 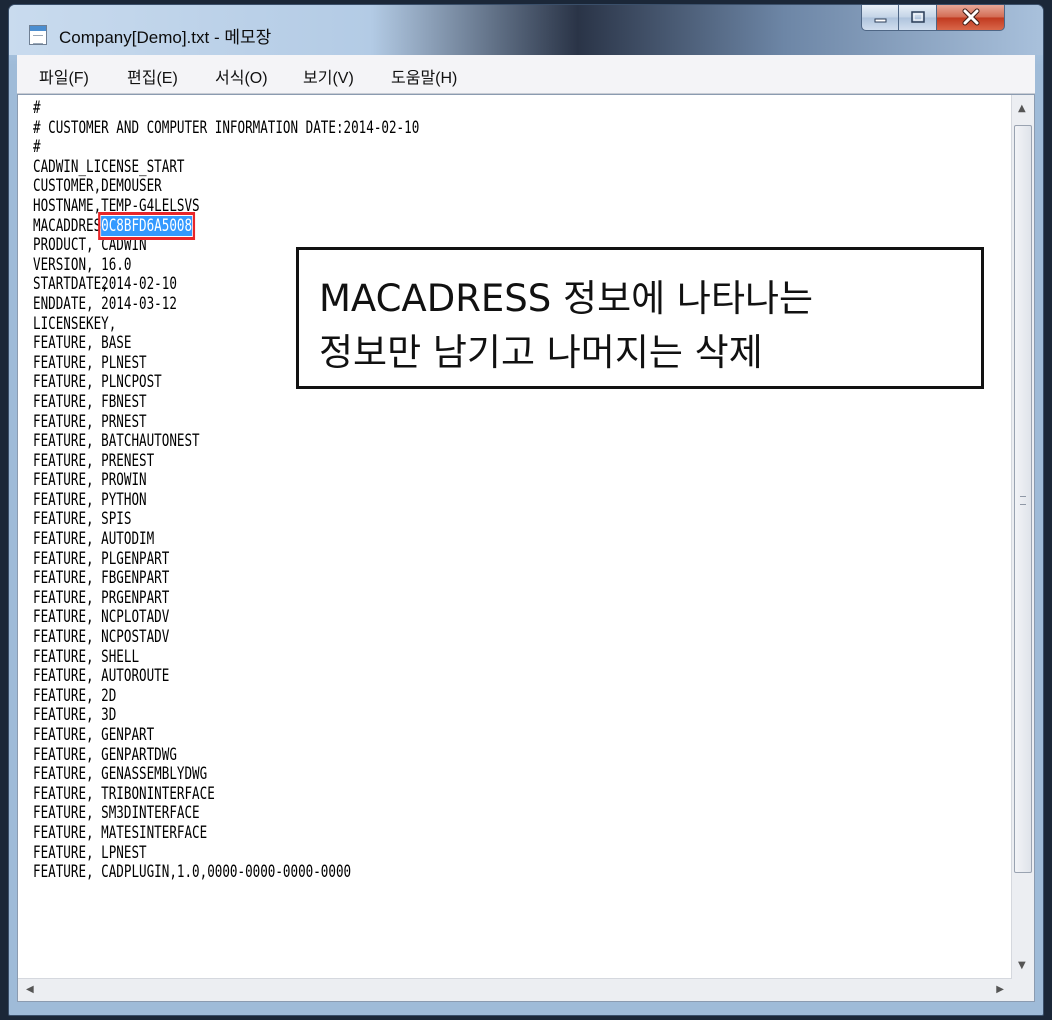 I want to click on annotation-line-2: 정보만 남기고 나머지는 삭제, so click(x=541, y=352).